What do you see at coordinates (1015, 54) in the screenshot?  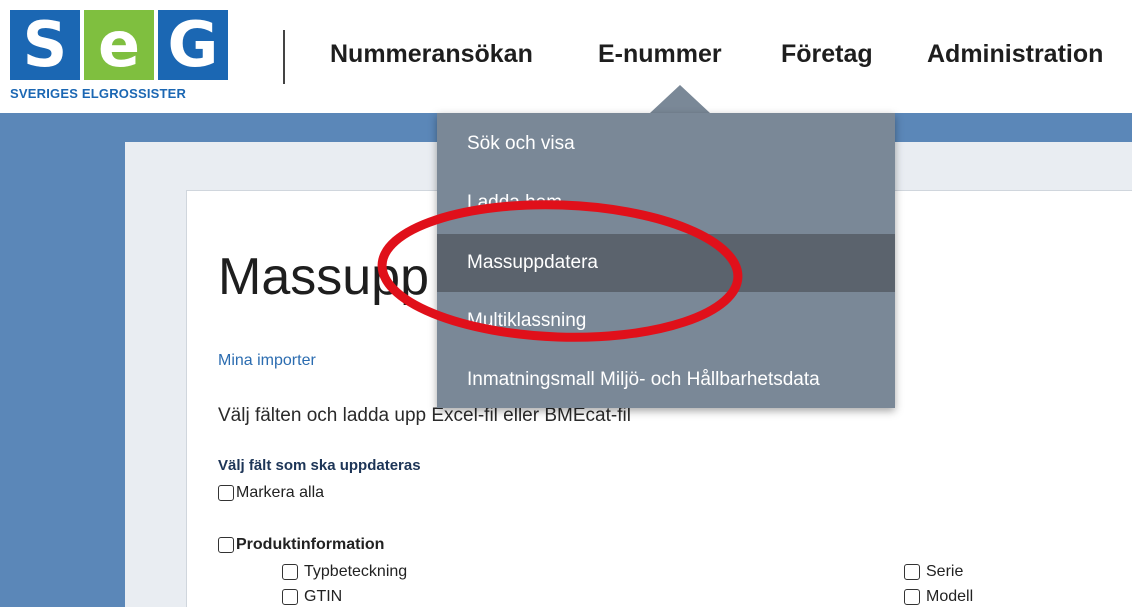 I see `nav-item-administration: Administration` at bounding box center [1015, 54].